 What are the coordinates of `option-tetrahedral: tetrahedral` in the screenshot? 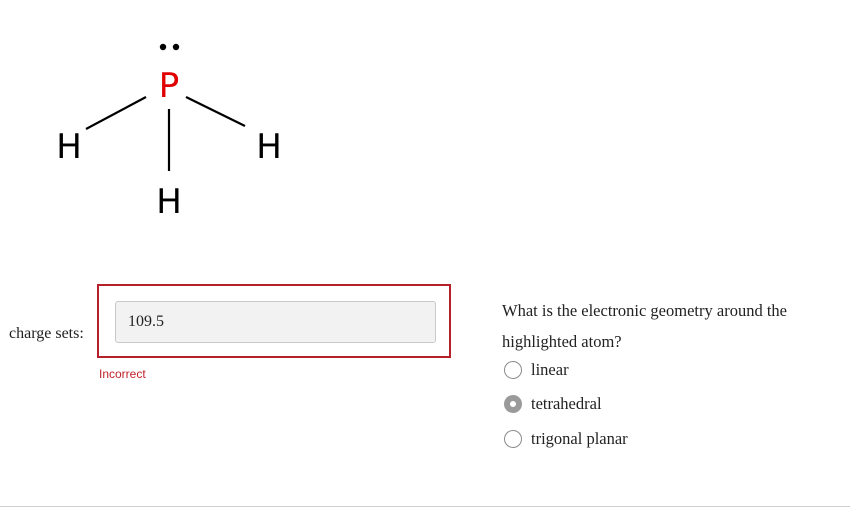 It's located at (553, 404).